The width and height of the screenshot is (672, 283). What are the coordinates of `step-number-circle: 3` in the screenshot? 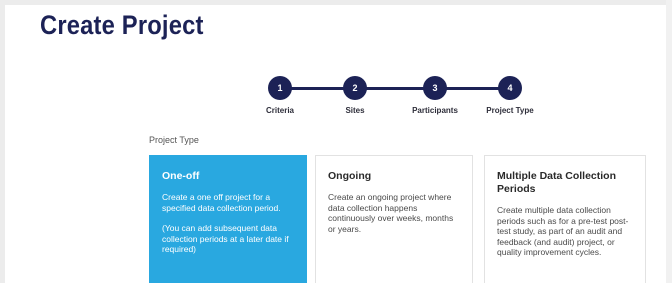 It's located at (435, 88).